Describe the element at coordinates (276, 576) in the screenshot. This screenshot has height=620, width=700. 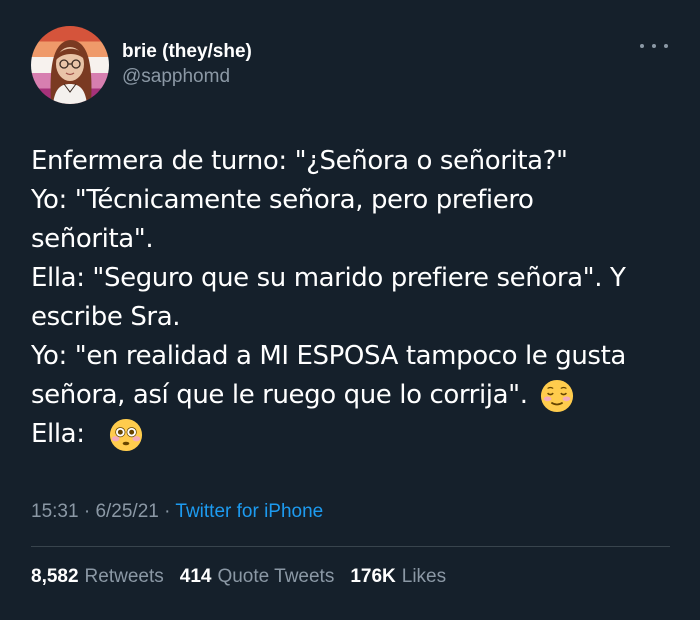
I see `quote-tweets-label: Quote Tweets` at that location.